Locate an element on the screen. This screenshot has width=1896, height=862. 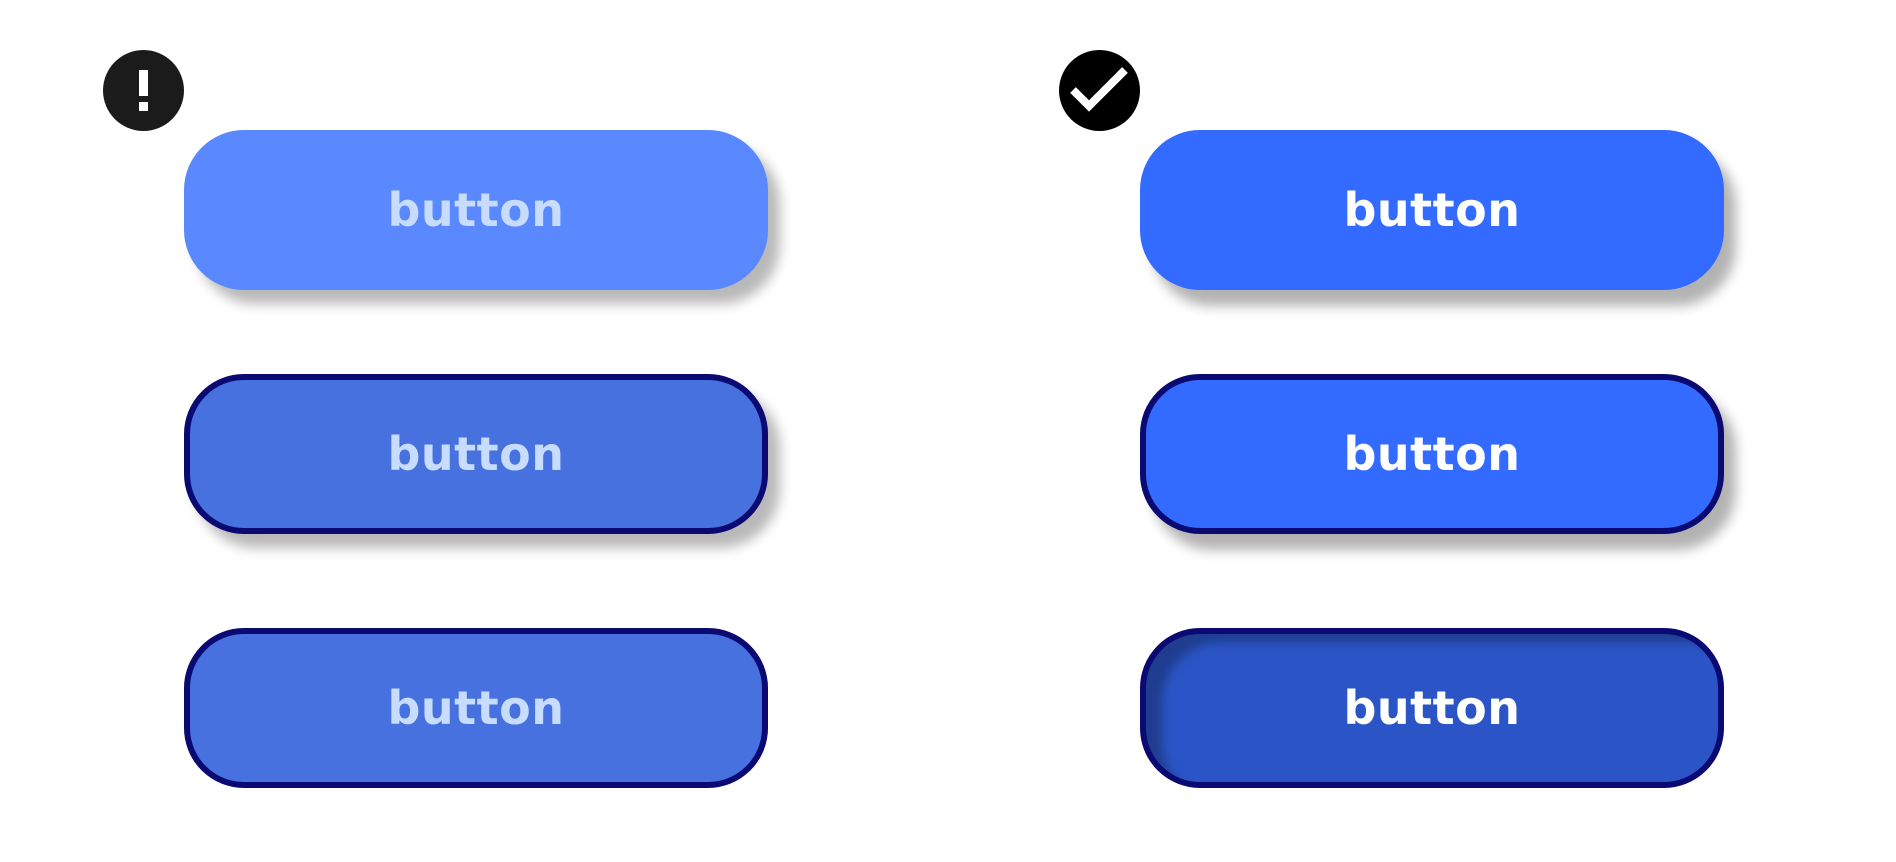
checkmark-icon is located at coordinates (1099, 89).